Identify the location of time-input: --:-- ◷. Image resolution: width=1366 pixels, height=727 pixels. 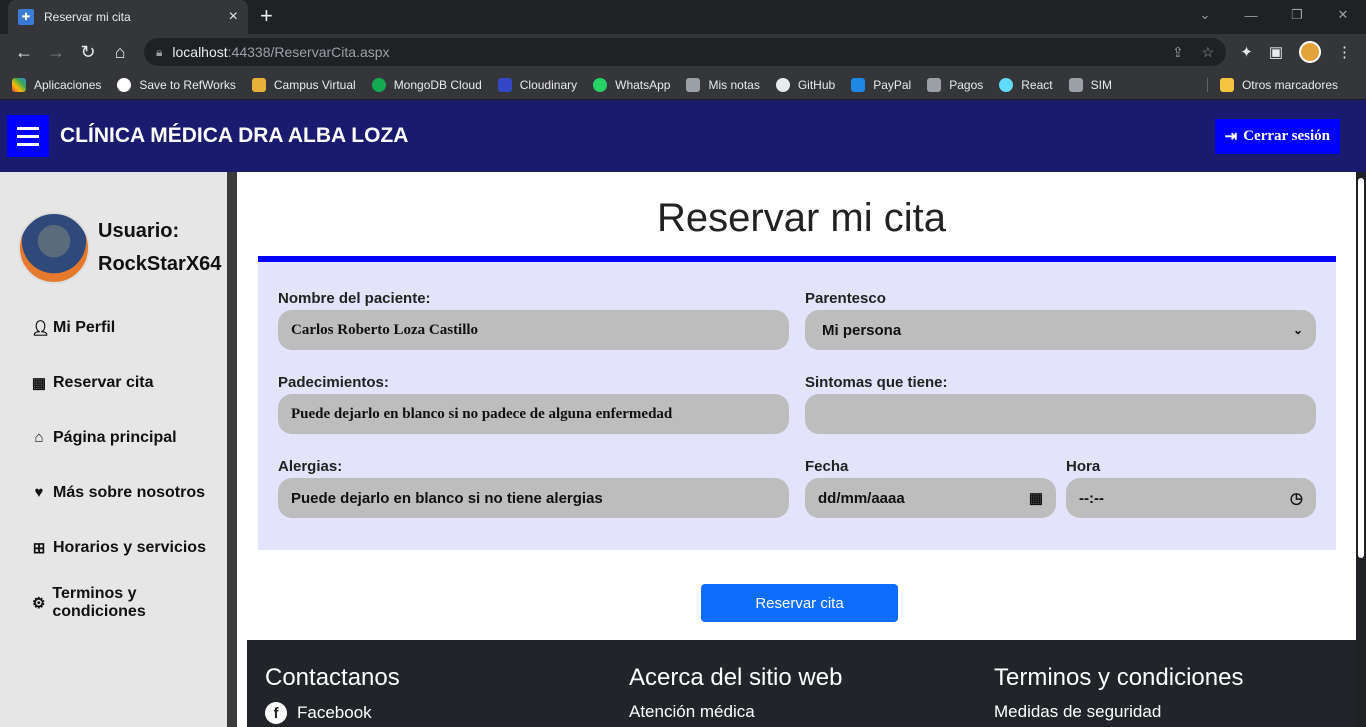
(1191, 498).